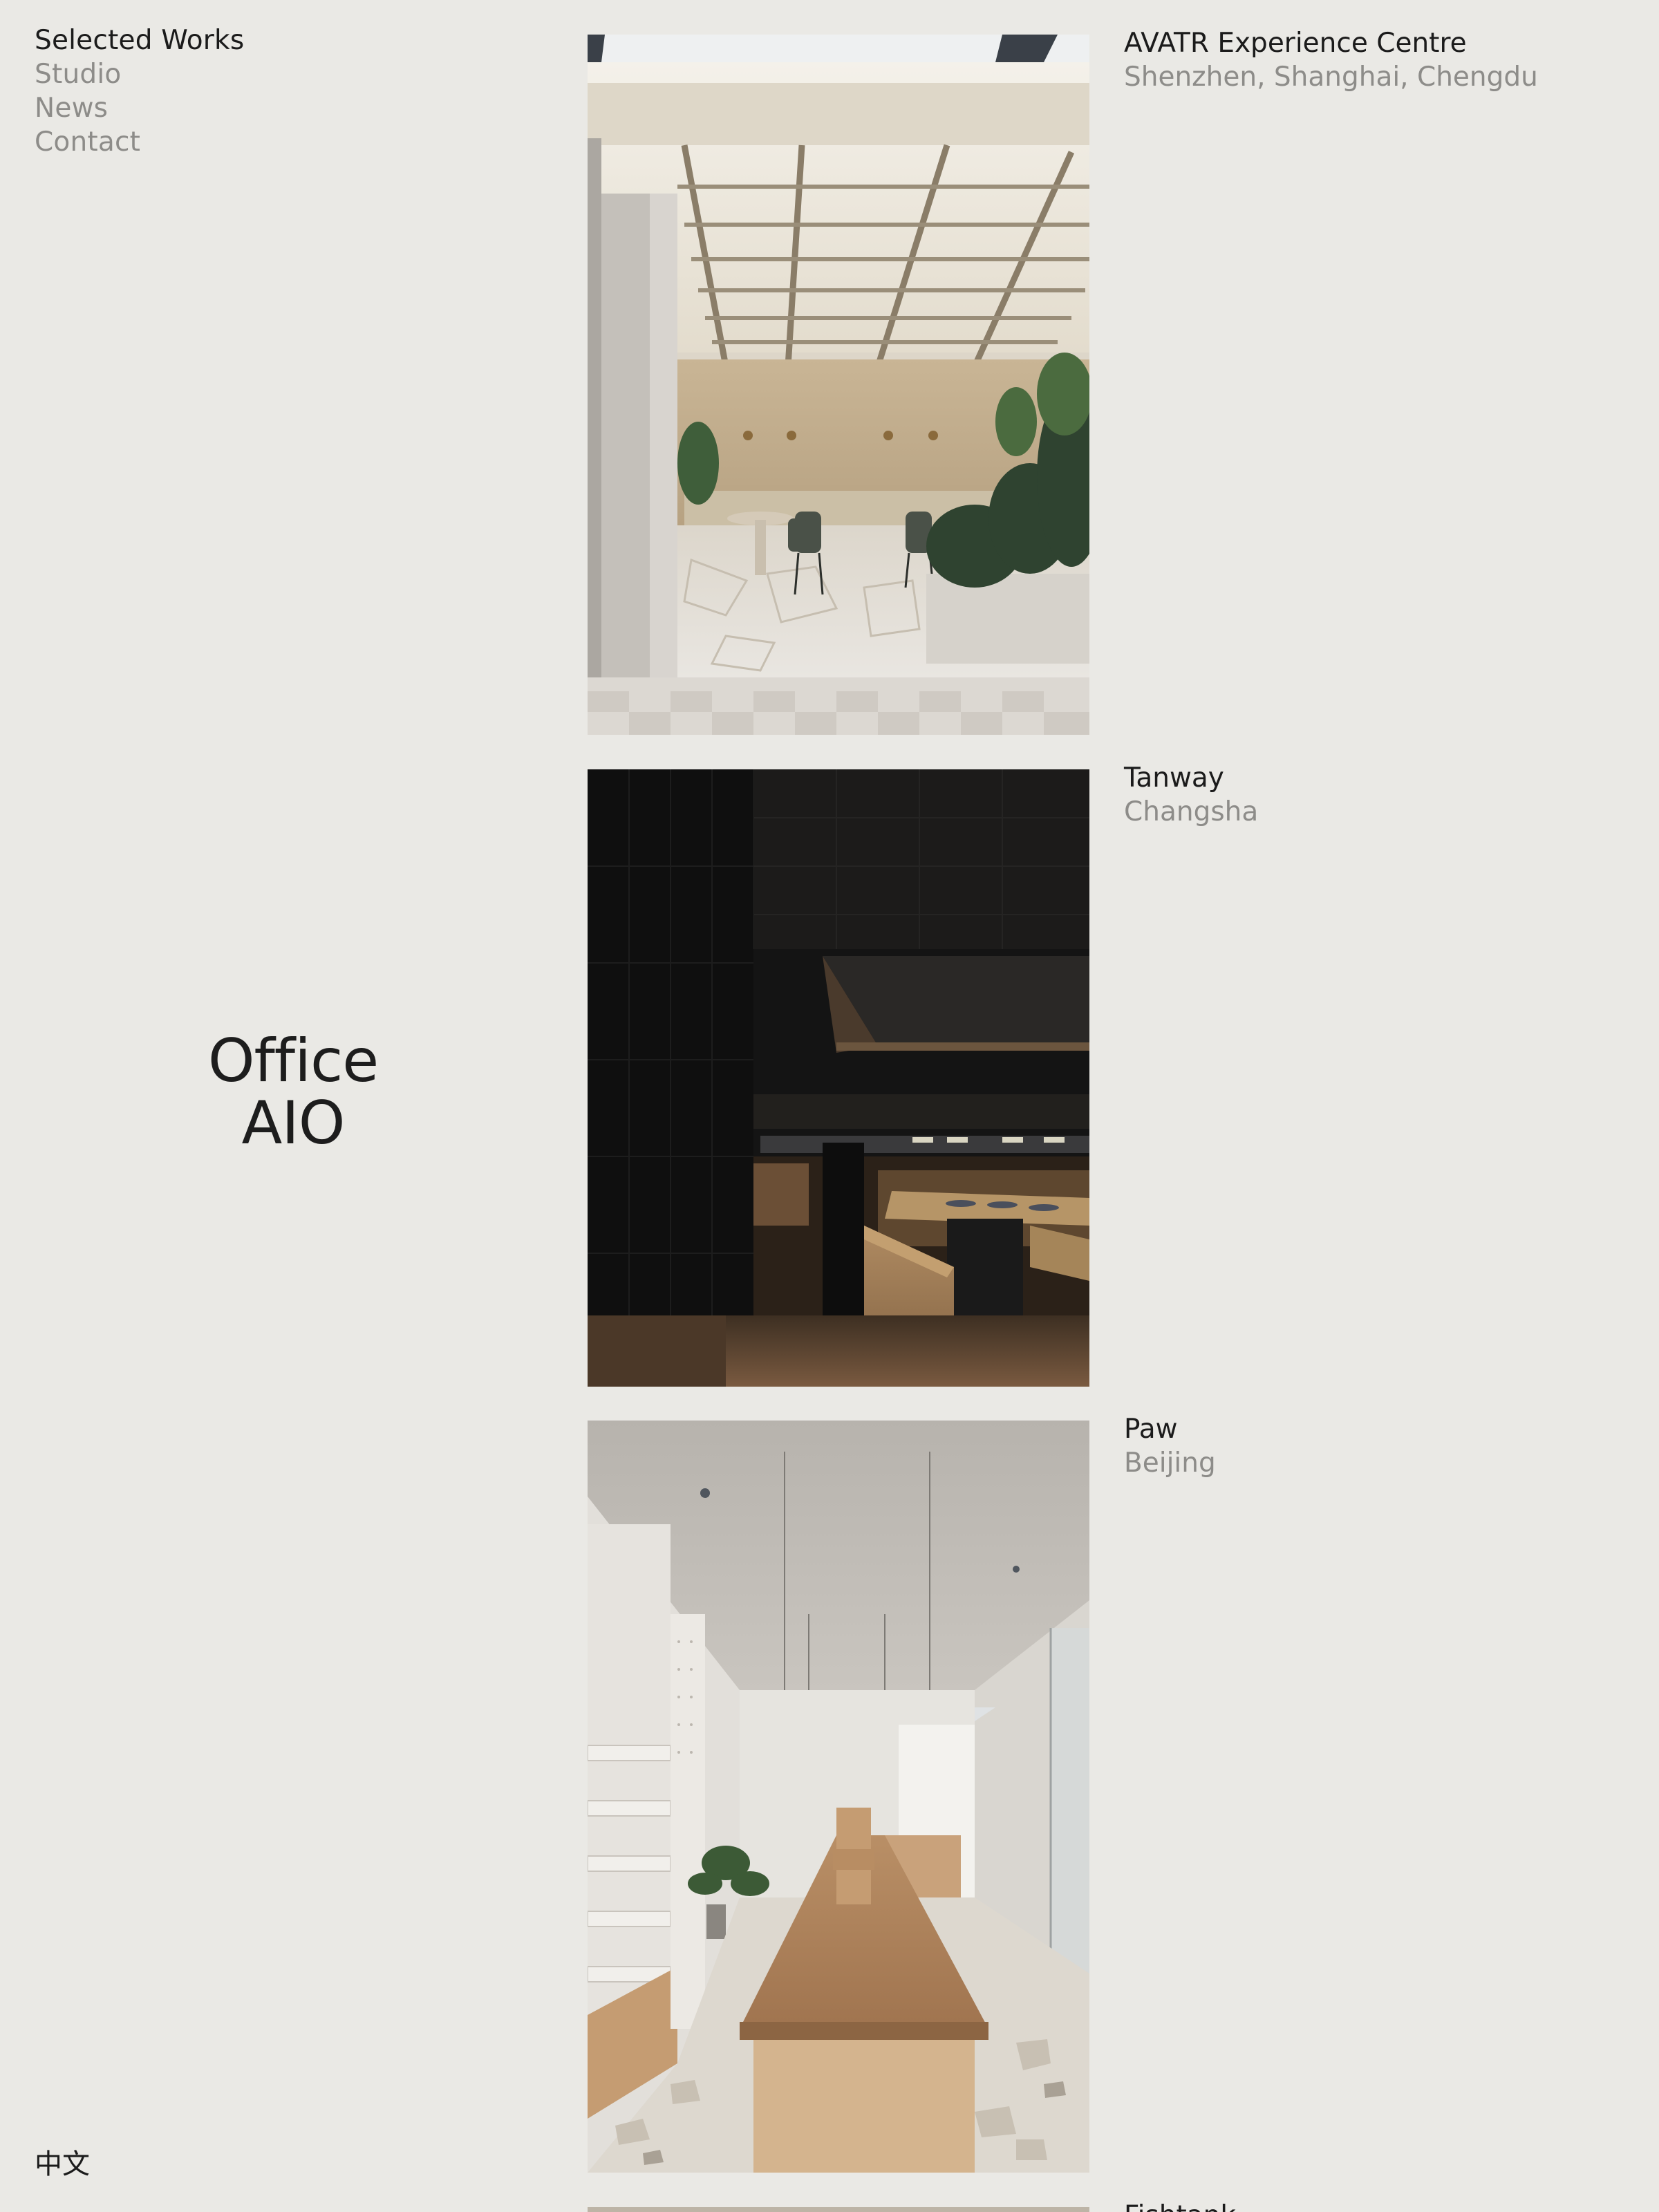 The height and width of the screenshot is (2212, 1659). I want to click on project-location: Beijing, so click(1170, 1463).